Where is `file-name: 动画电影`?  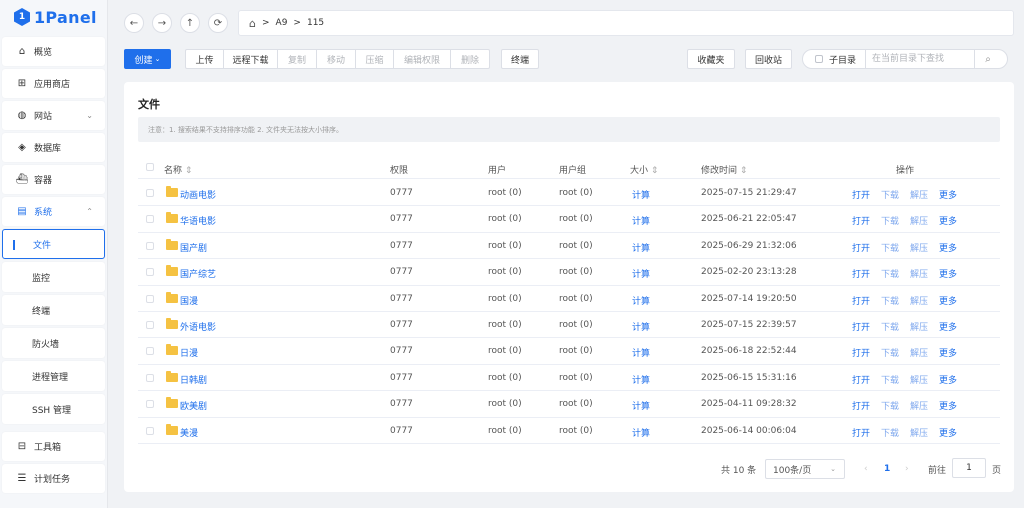
file-name: 动画电影 is located at coordinates (198, 194).